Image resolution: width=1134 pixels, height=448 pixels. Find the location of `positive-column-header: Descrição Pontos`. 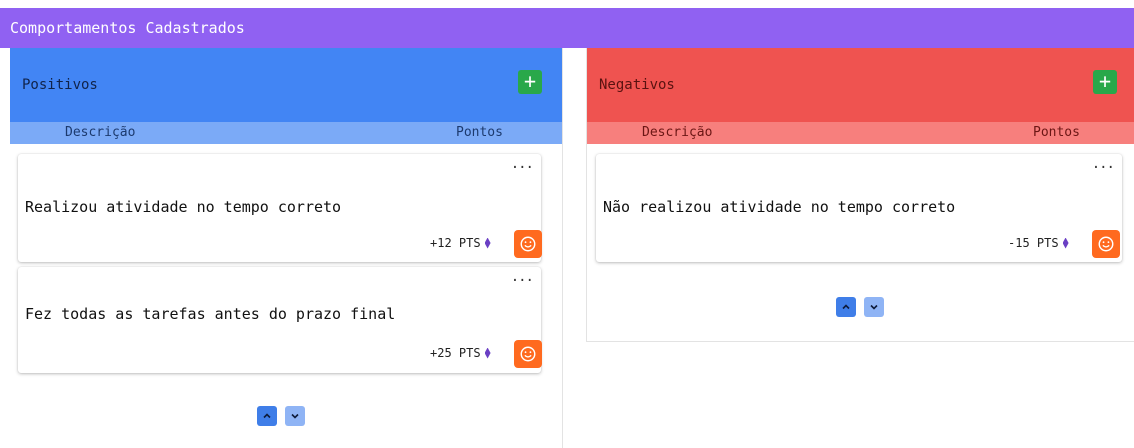

positive-column-header: Descrição Pontos is located at coordinates (286, 133).